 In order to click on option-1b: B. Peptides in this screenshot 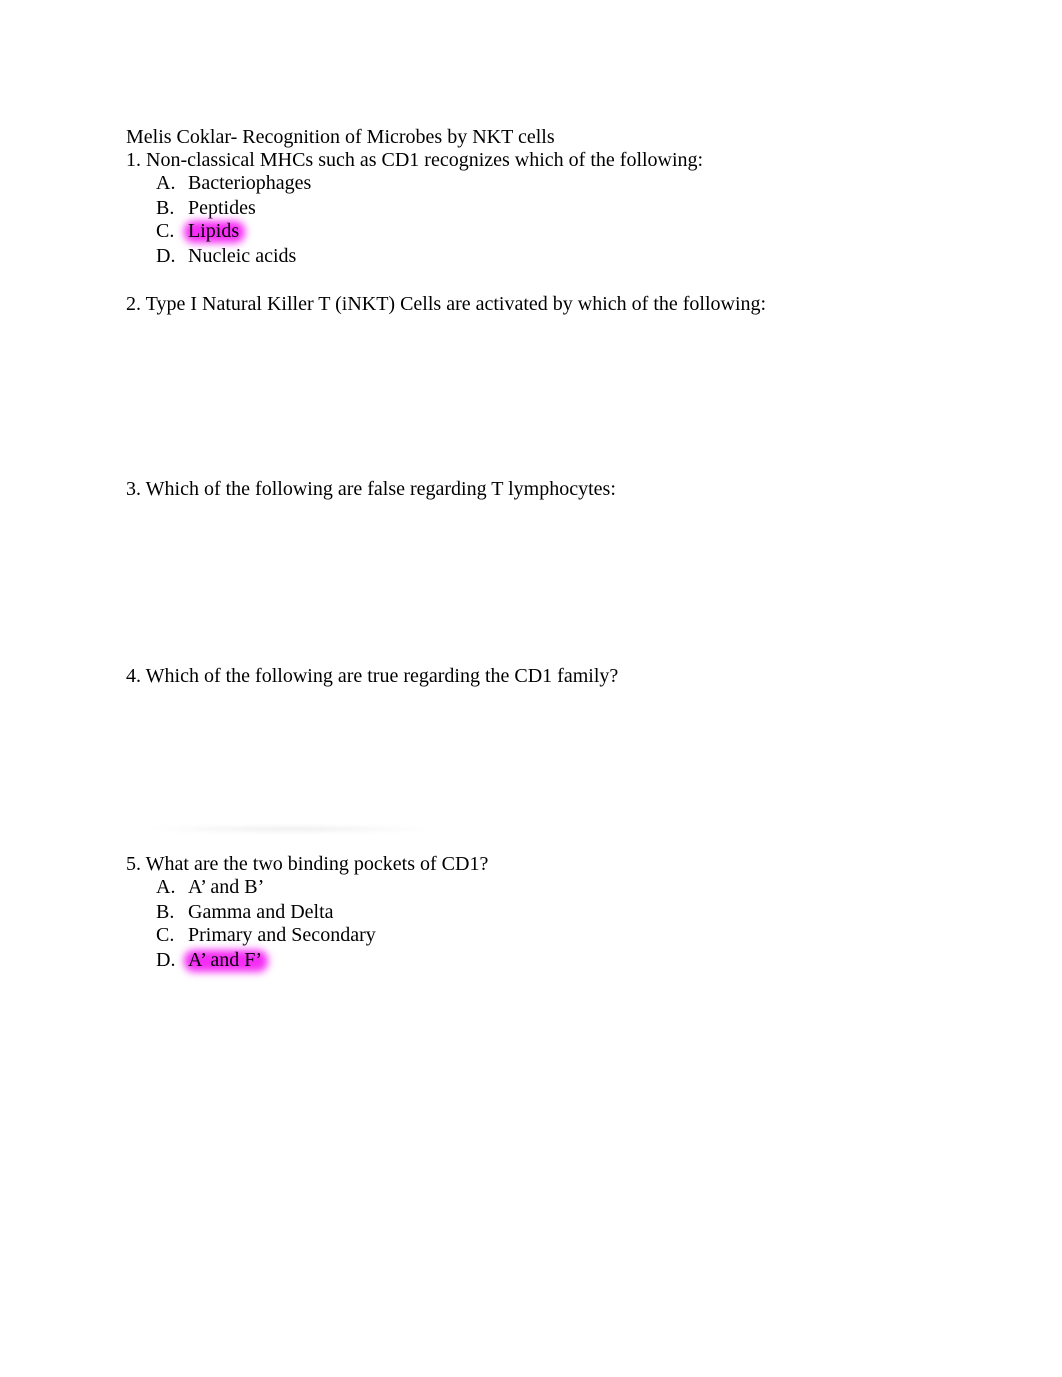, I will do `click(206, 208)`.